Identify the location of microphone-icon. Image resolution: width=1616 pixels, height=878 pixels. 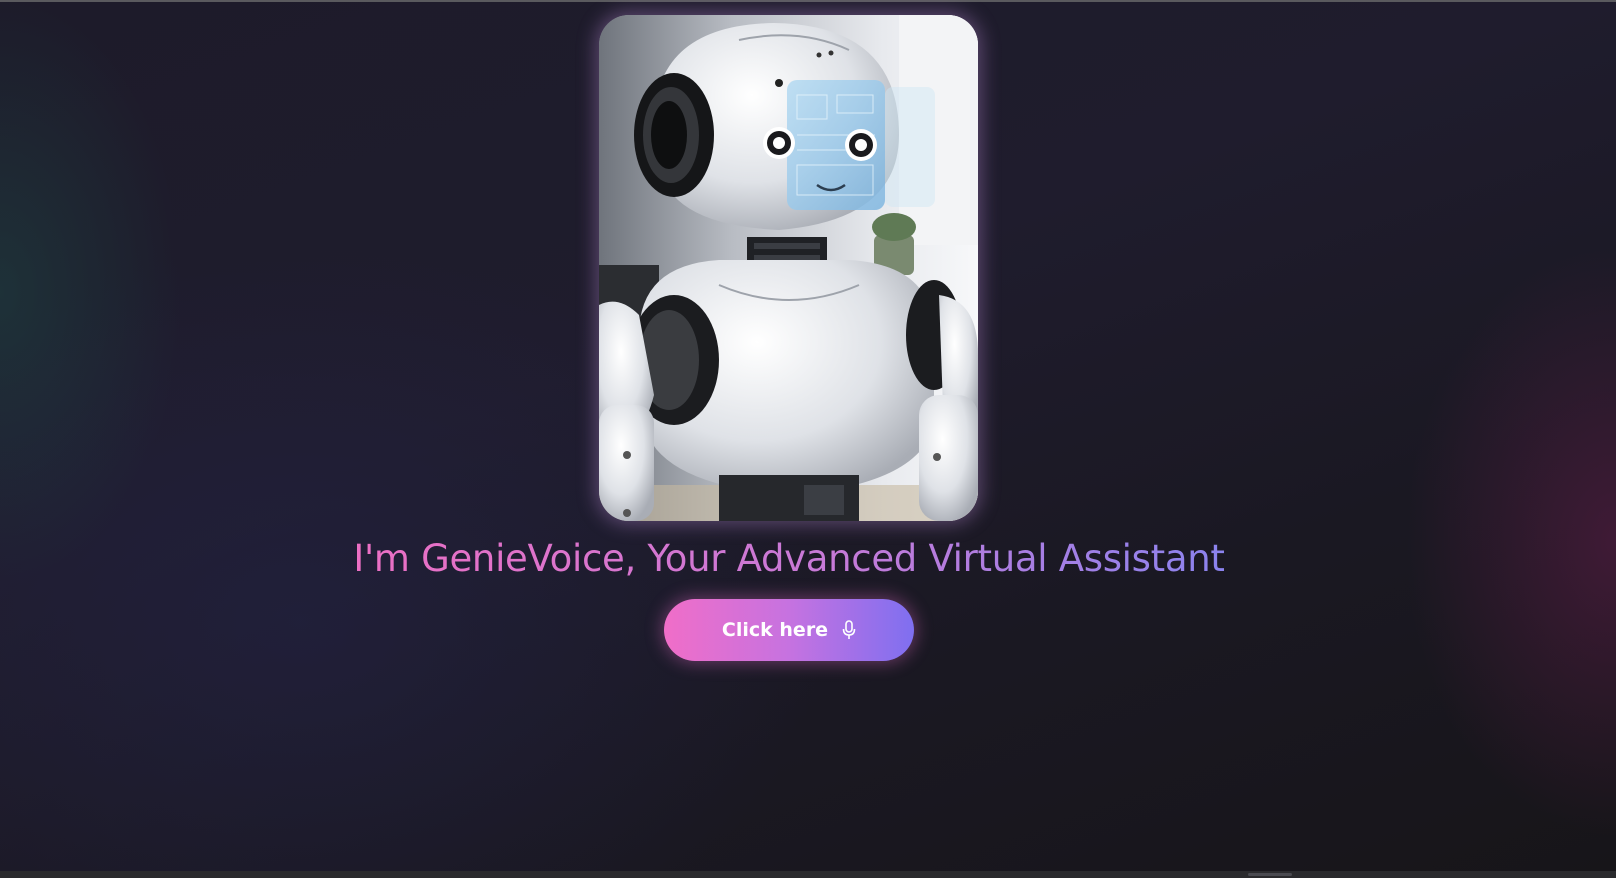
(849, 630).